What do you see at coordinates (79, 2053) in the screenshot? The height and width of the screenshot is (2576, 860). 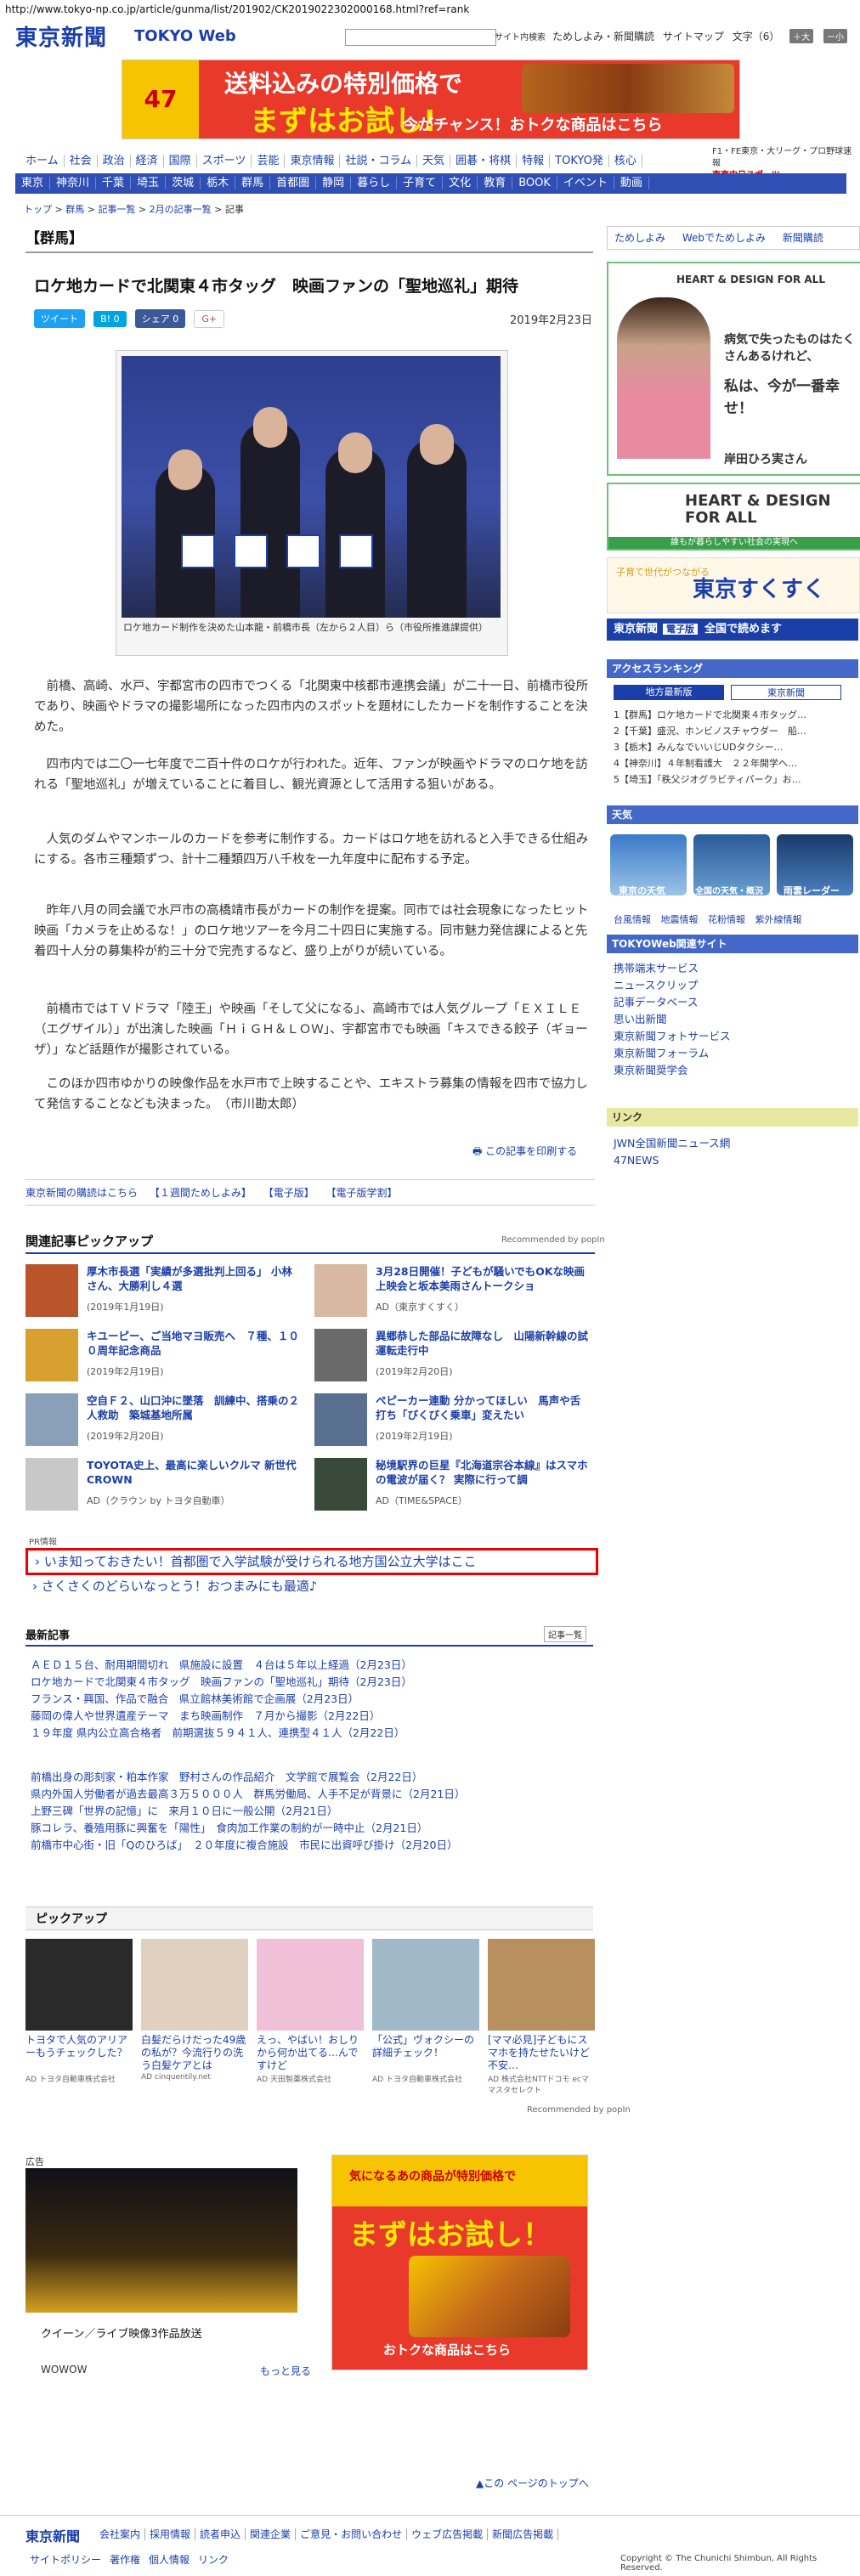 I see `pickup-title-link: トヨタで人気のアリアーもうチェックした？` at bounding box center [79, 2053].